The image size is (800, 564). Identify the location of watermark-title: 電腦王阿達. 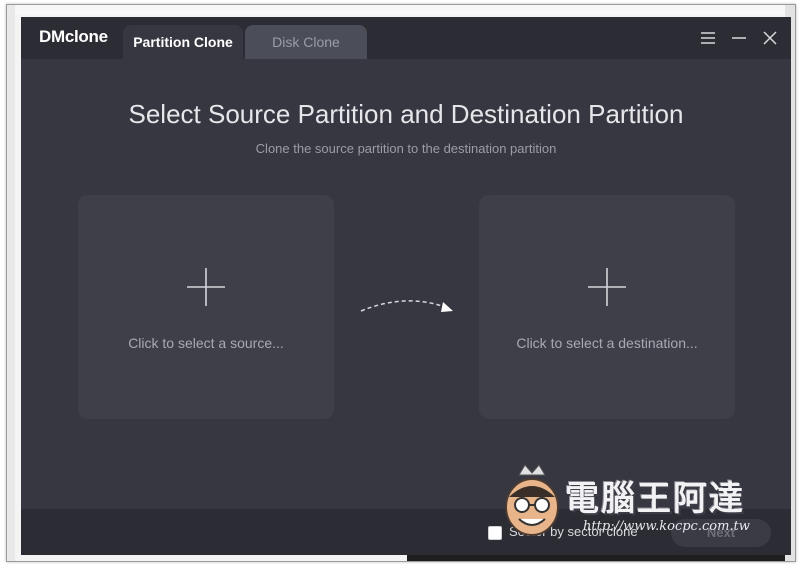
(655, 499).